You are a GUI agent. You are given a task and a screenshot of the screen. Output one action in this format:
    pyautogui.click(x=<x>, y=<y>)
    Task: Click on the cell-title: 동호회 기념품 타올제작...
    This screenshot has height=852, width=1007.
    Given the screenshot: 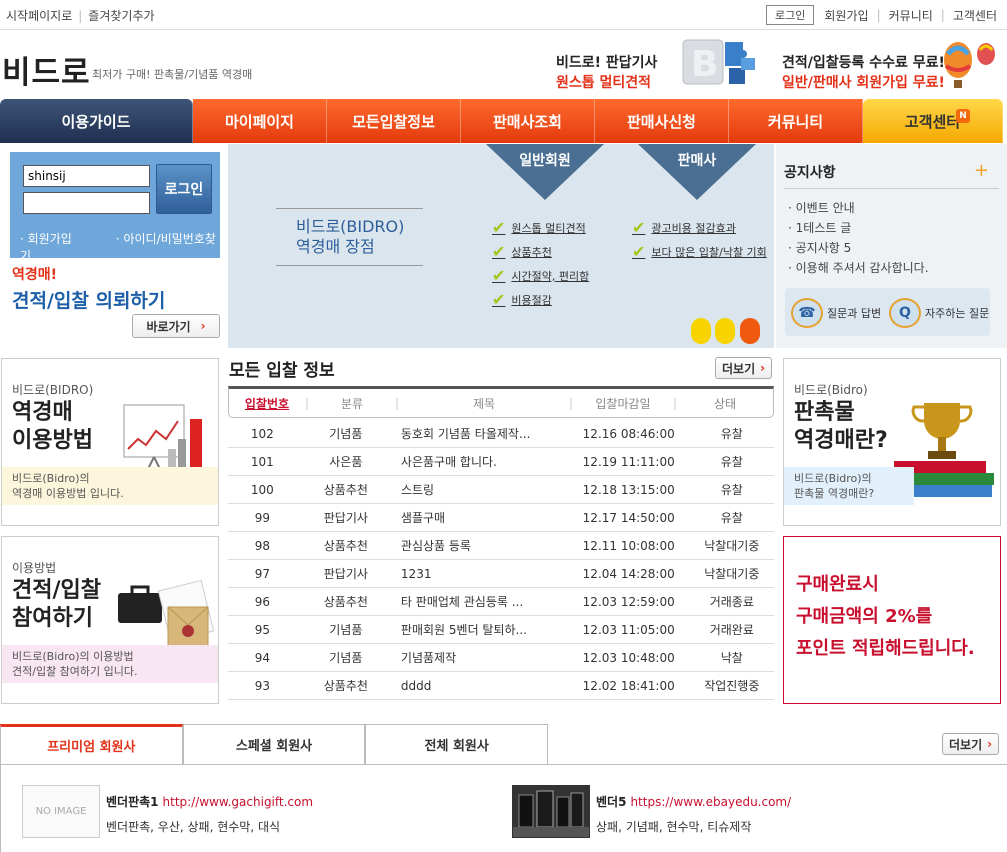 What is the action you would take?
    pyautogui.click(x=481, y=433)
    